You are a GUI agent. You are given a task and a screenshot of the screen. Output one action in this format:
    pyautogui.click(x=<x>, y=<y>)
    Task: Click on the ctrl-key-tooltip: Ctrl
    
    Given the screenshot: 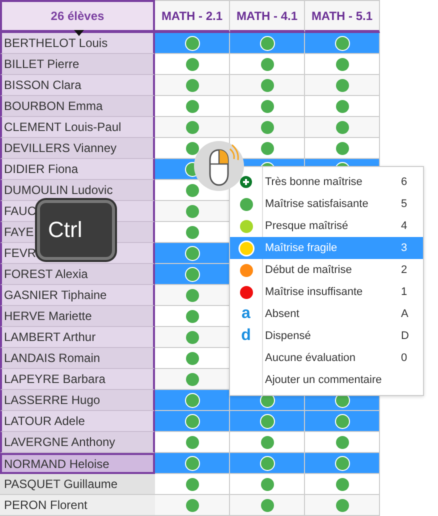 What is the action you would take?
    pyautogui.click(x=76, y=230)
    